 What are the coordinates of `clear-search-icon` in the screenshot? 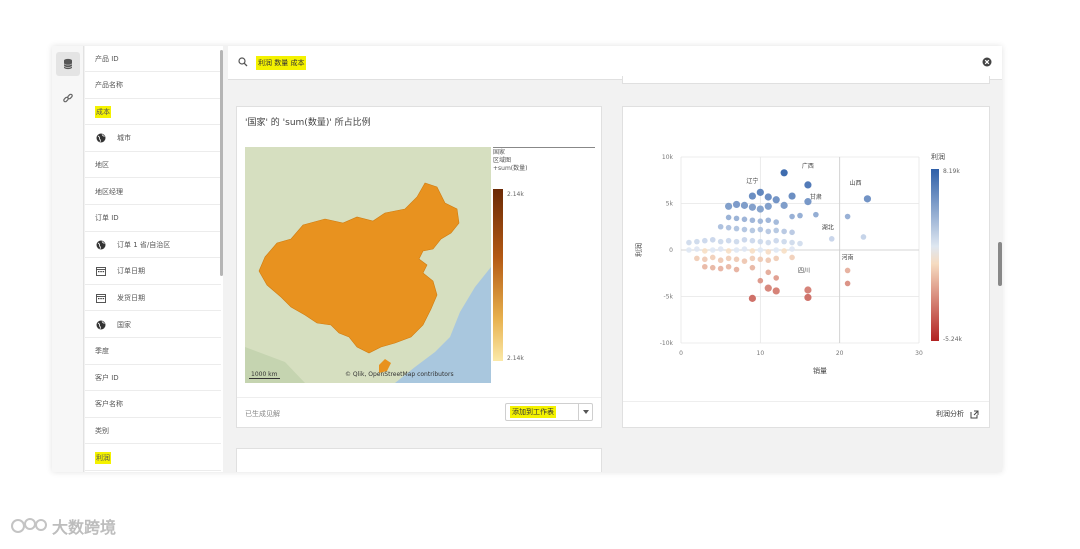 It's located at (987, 62).